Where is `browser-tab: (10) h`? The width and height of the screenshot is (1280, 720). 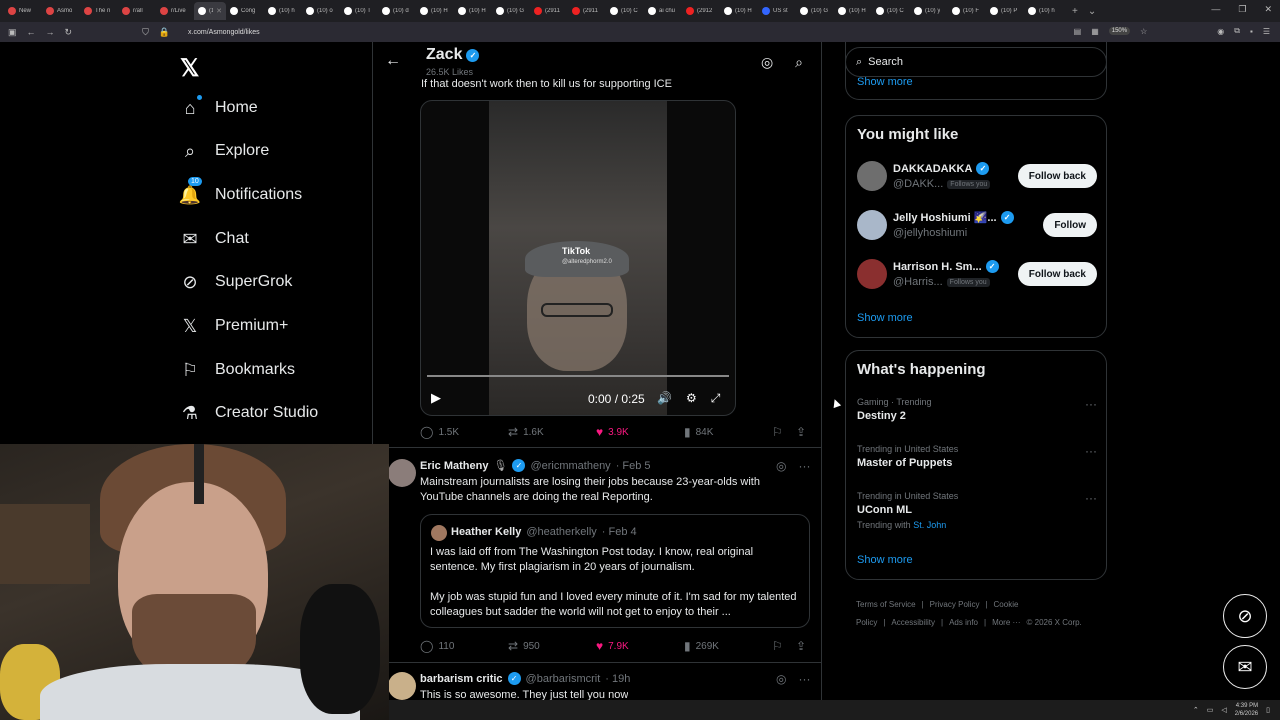 browser-tab: (10) h is located at coordinates (283, 11).